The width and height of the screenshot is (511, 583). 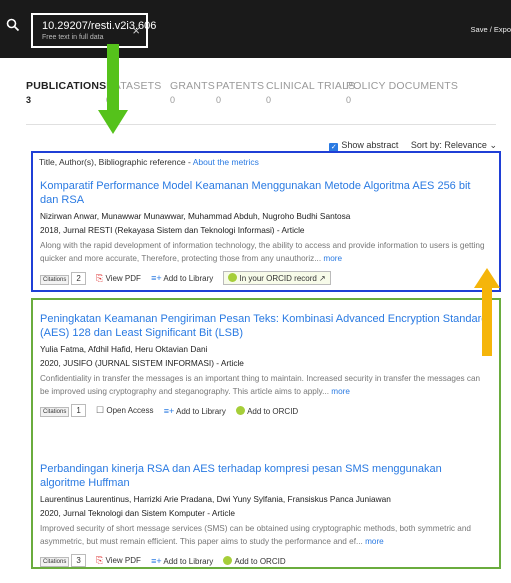 What do you see at coordinates (13, 27) in the screenshot?
I see `search-icon` at bounding box center [13, 27].